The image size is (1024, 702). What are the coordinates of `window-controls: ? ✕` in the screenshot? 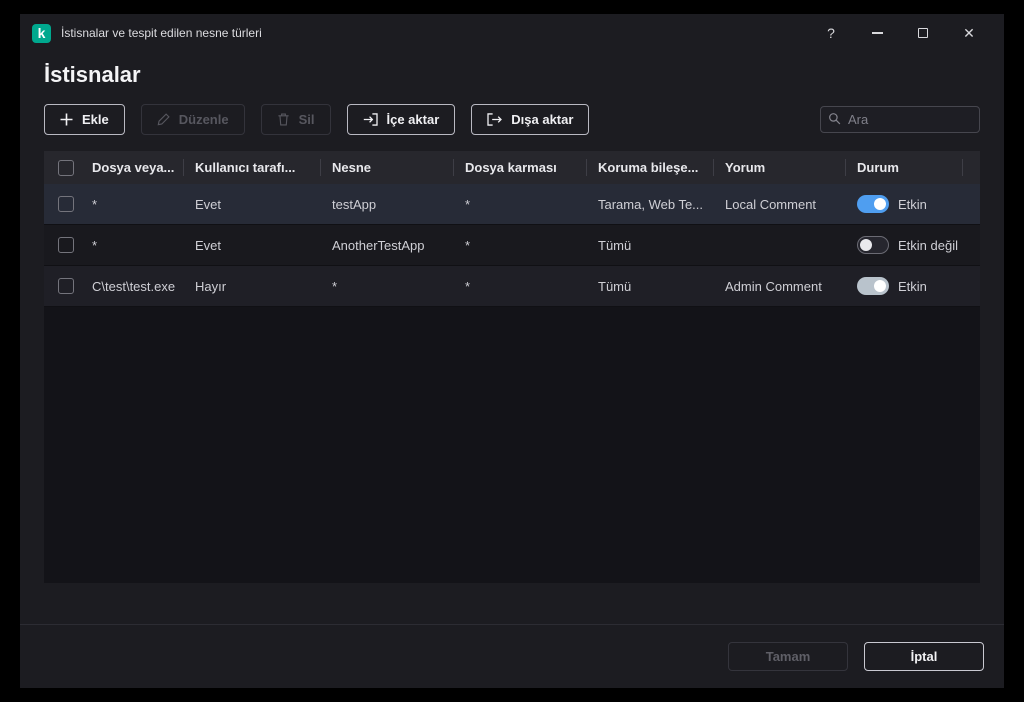 It's located at (900, 33).